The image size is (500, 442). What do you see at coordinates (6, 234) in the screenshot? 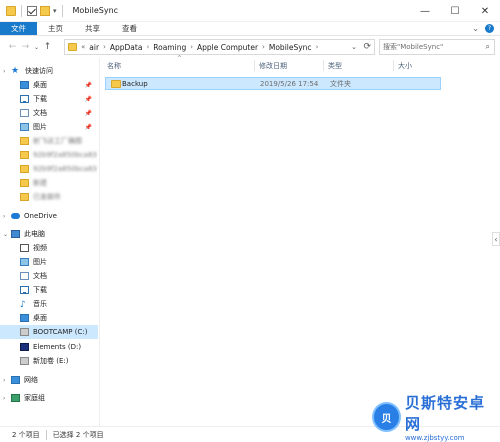
I see `expand-chevron-icon: ⌄` at bounding box center [6, 234].